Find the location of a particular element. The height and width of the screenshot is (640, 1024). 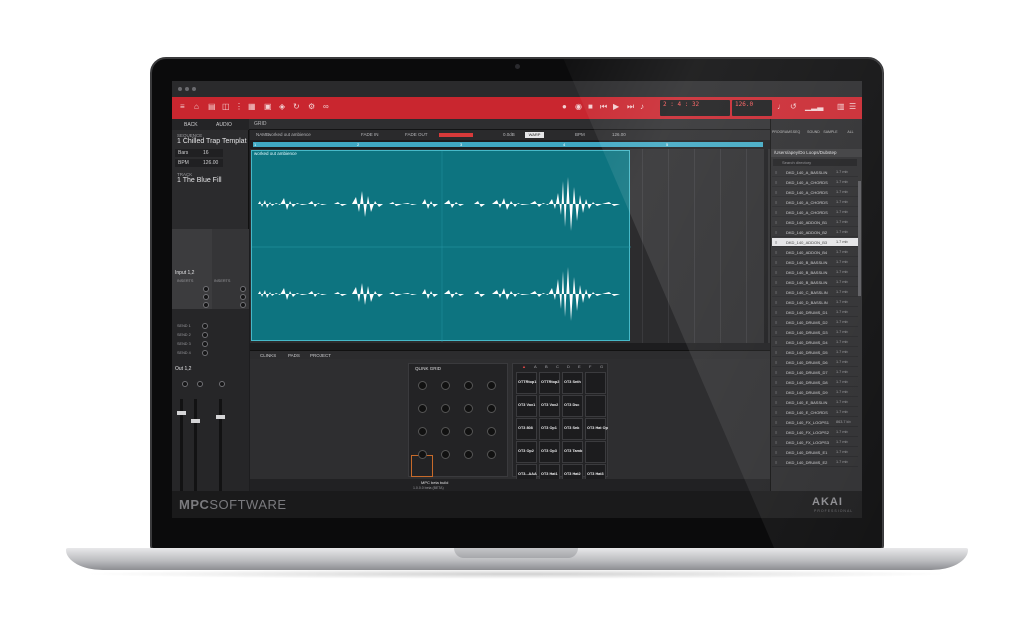

layout-icon: ▥ is located at coordinates (841, 107).